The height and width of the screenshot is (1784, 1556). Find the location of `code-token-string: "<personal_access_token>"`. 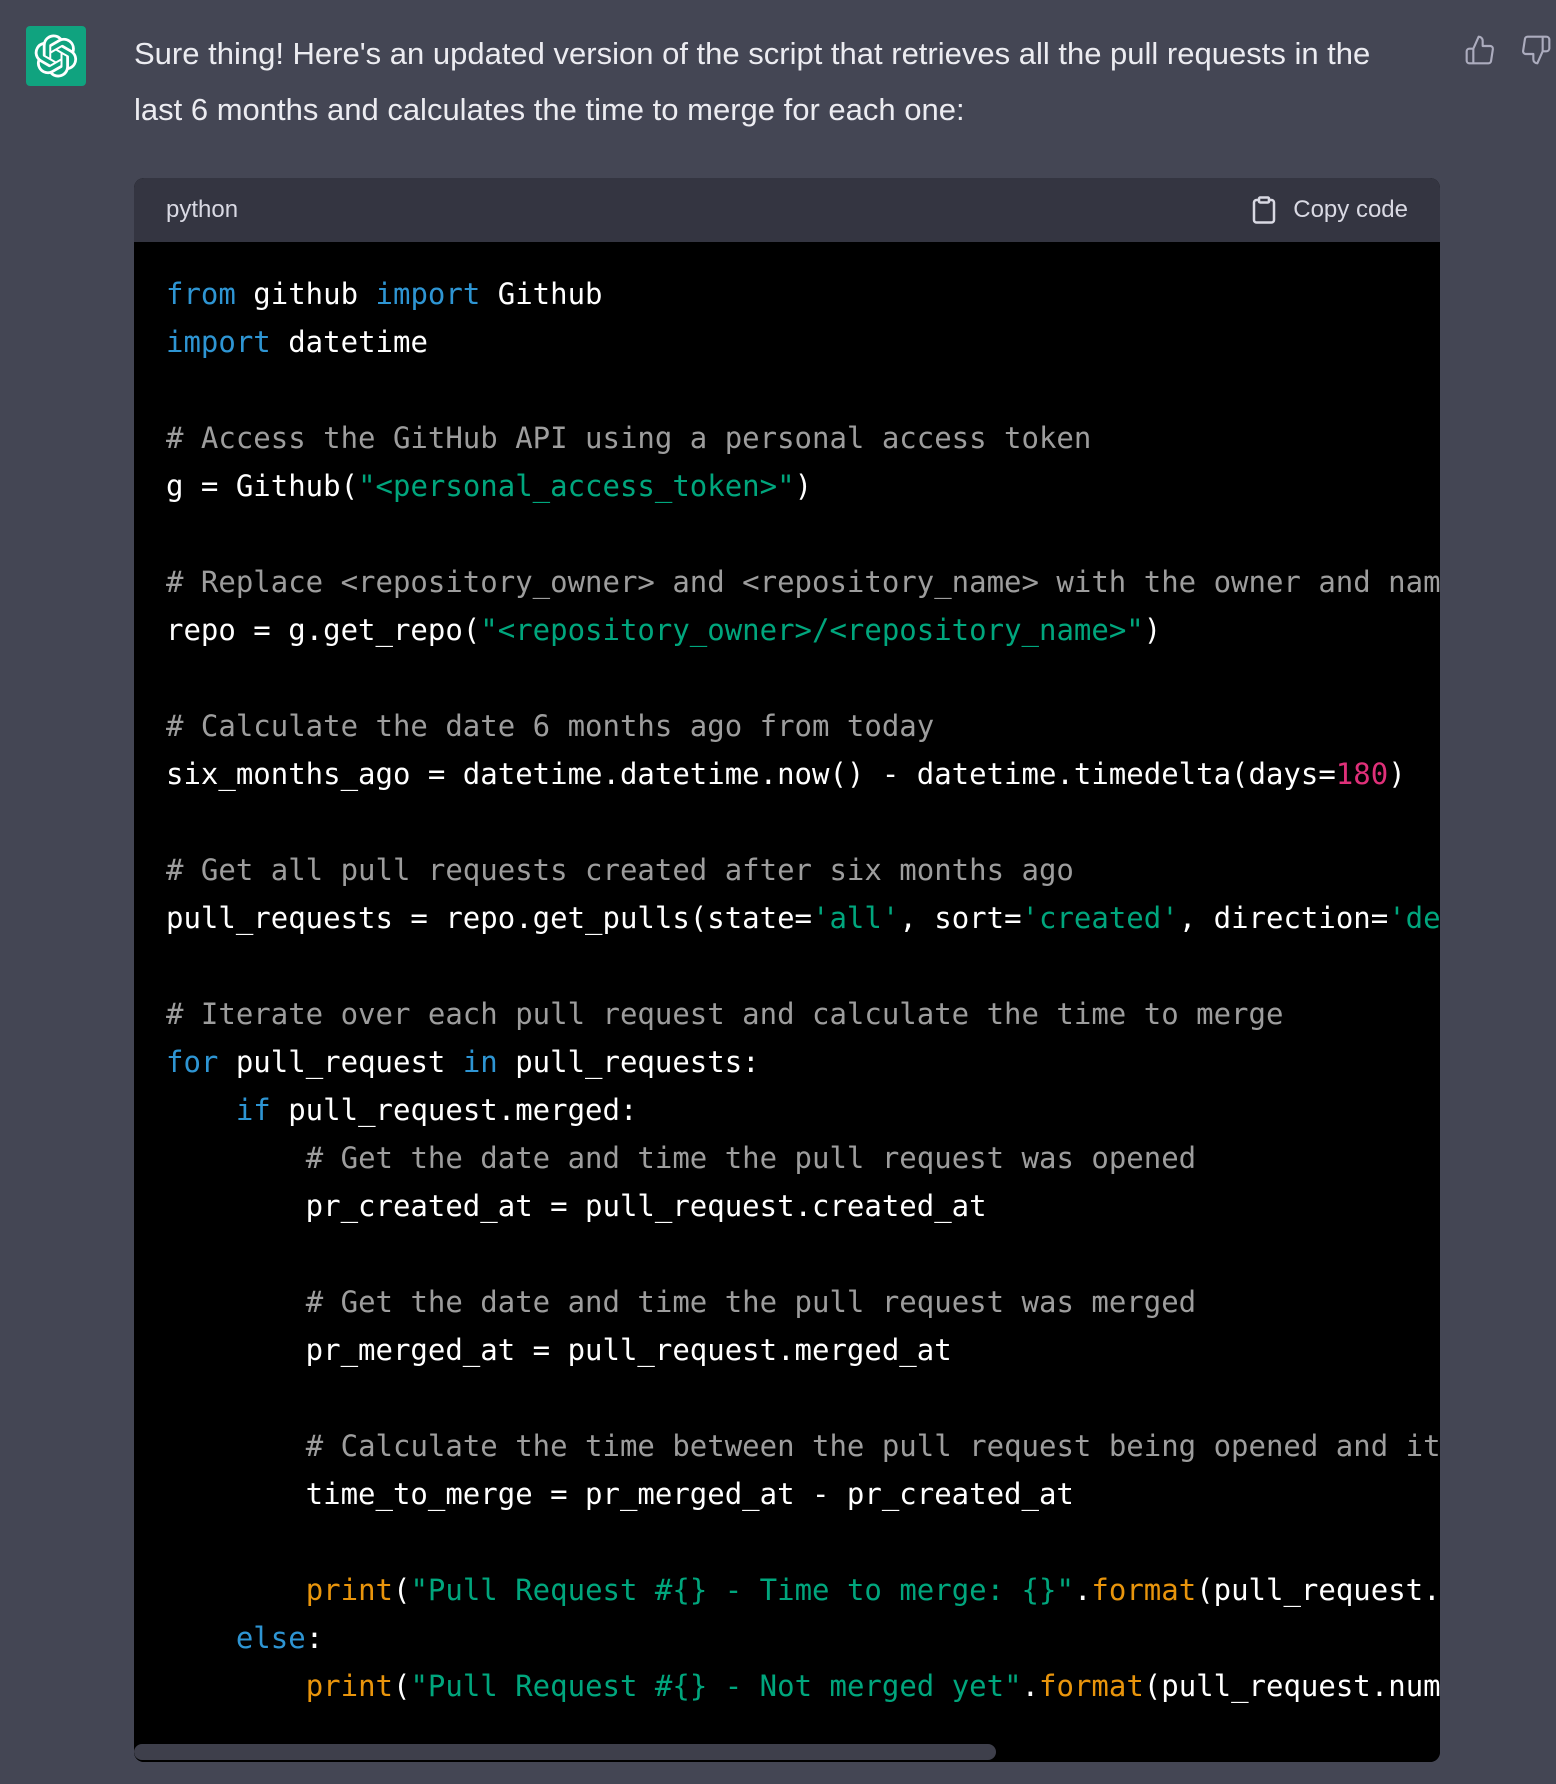

code-token-string: "<personal_access_token>" is located at coordinates (576, 486).